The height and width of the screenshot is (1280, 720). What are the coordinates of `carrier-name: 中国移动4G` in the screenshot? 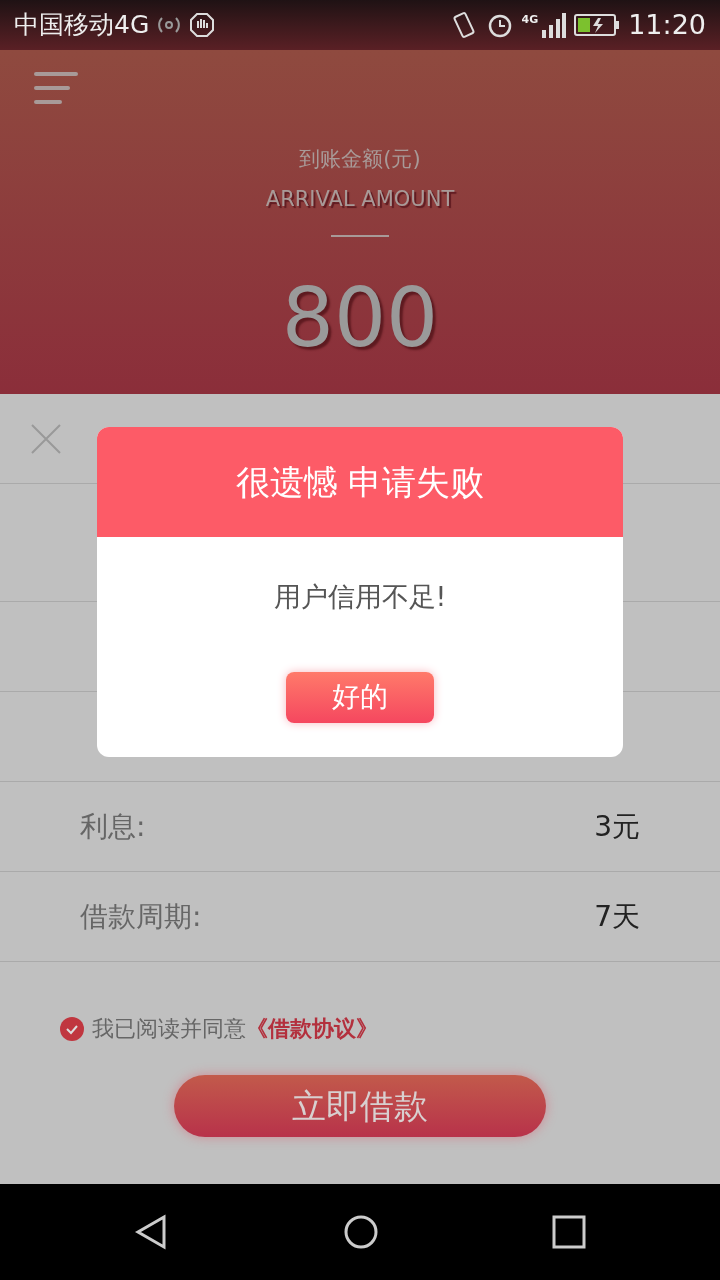 It's located at (82, 25).